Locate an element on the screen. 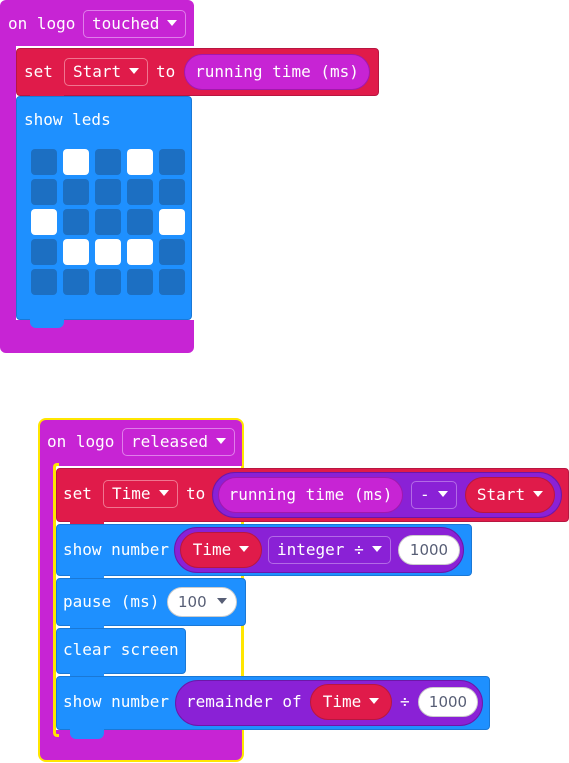  variable-dropdown: Start is located at coordinates (106, 72).